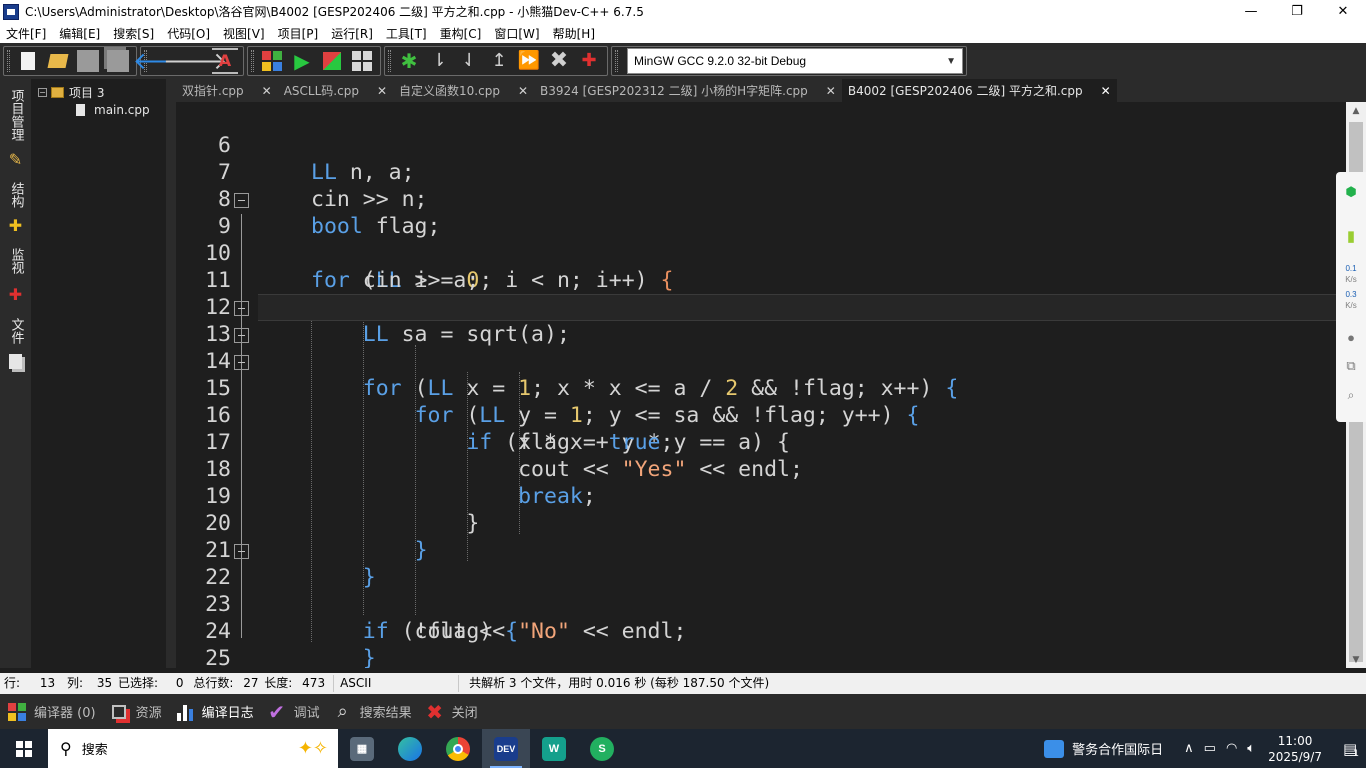 The width and height of the screenshot is (1366, 768). What do you see at coordinates (720, 61) in the screenshot?
I see `compiler-select-value: MinGW GCC 9.2.0 32-bit Debug` at bounding box center [720, 61].